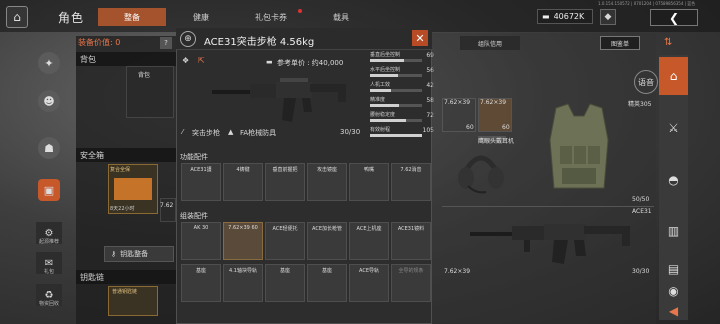  Describe the element at coordinates (231, 132) in the screenshot. I see `armor-tag-icon: ▲` at that location.